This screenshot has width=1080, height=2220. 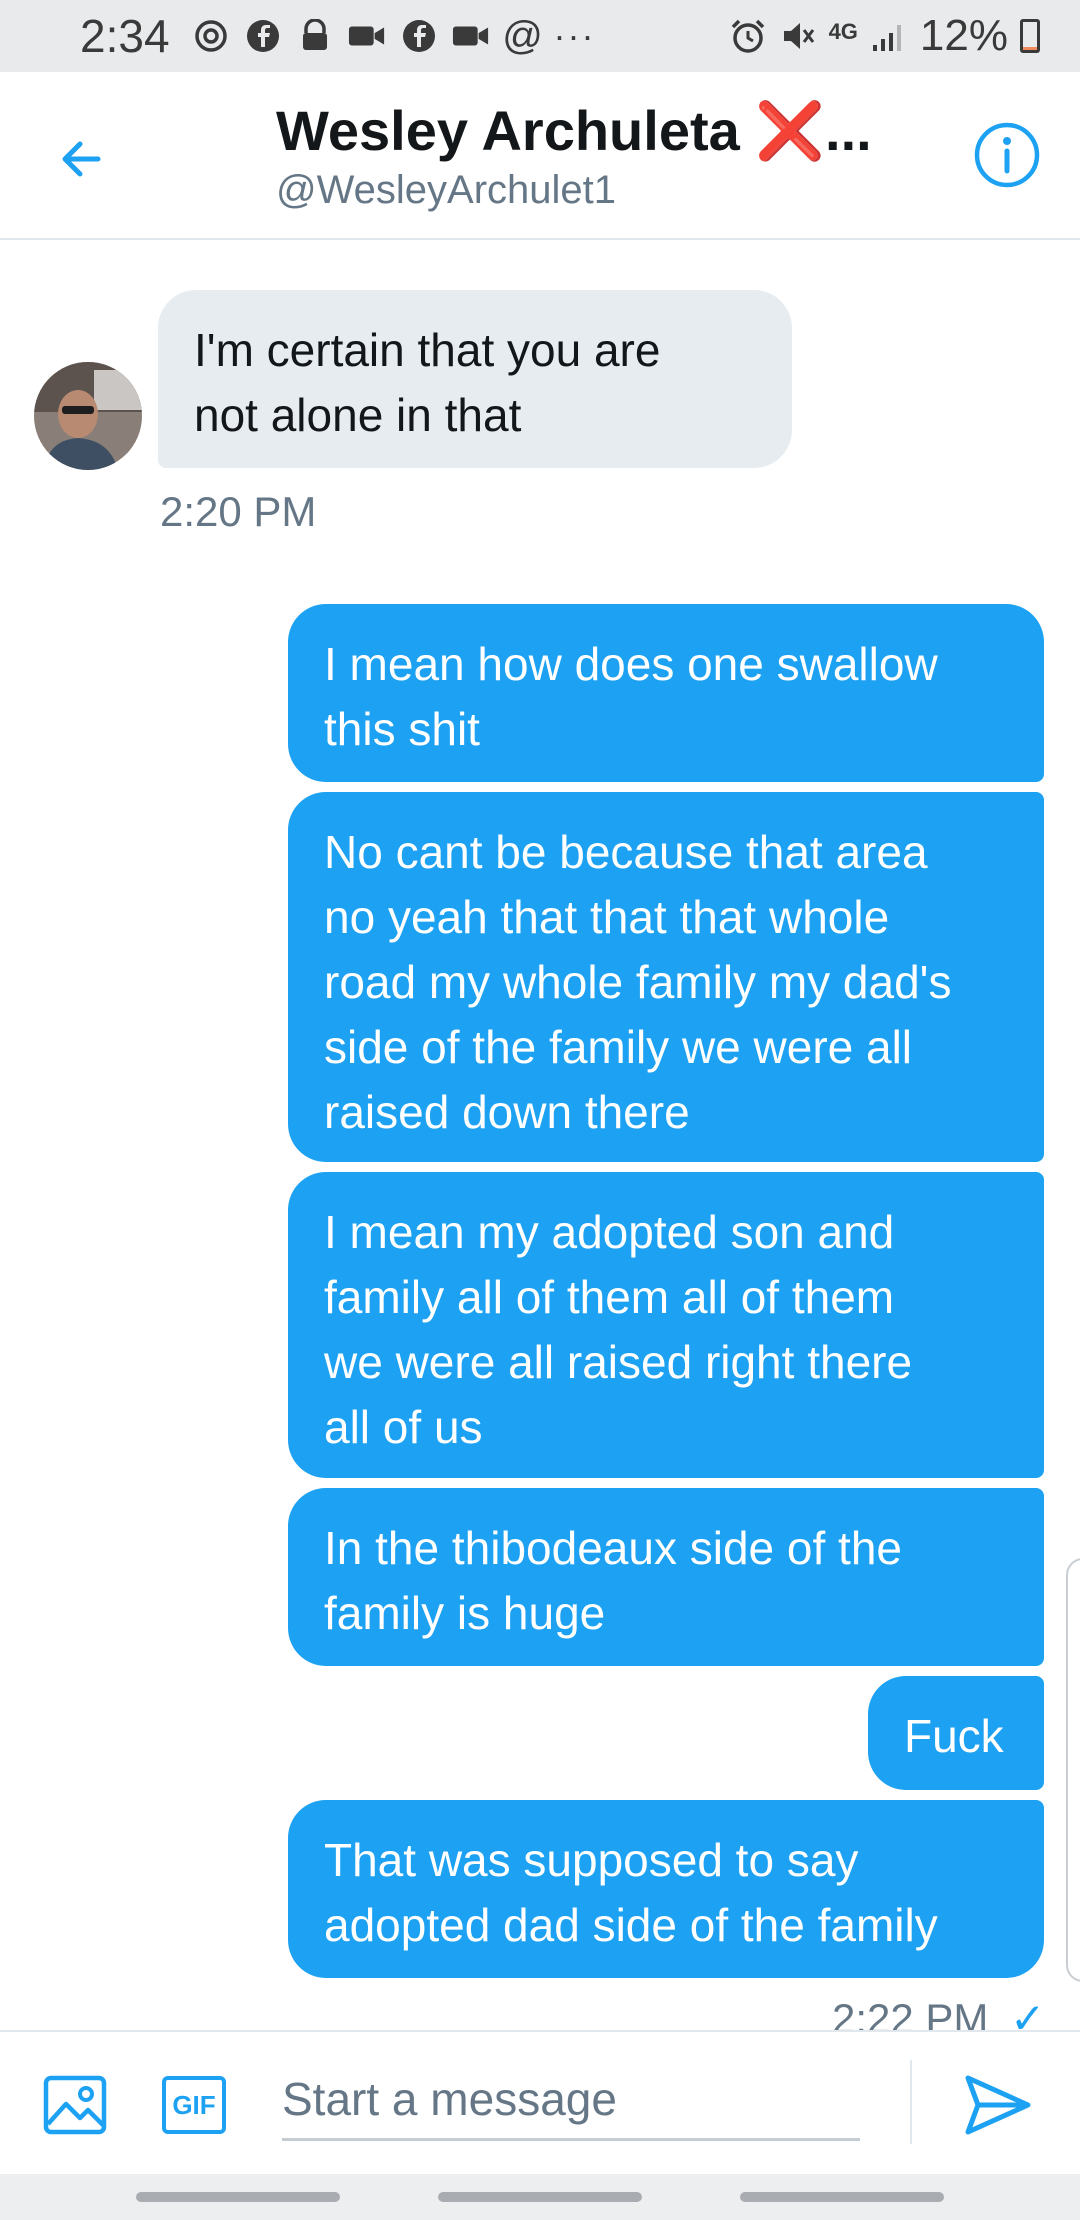 What do you see at coordinates (889, 36) in the screenshot?
I see `signal-icon` at bounding box center [889, 36].